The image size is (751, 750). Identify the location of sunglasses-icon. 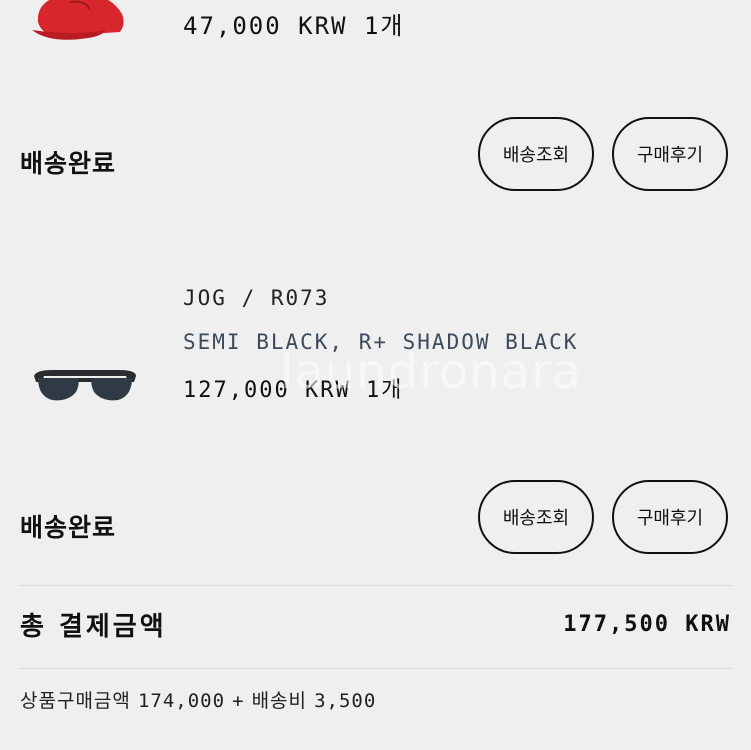
(85, 385).